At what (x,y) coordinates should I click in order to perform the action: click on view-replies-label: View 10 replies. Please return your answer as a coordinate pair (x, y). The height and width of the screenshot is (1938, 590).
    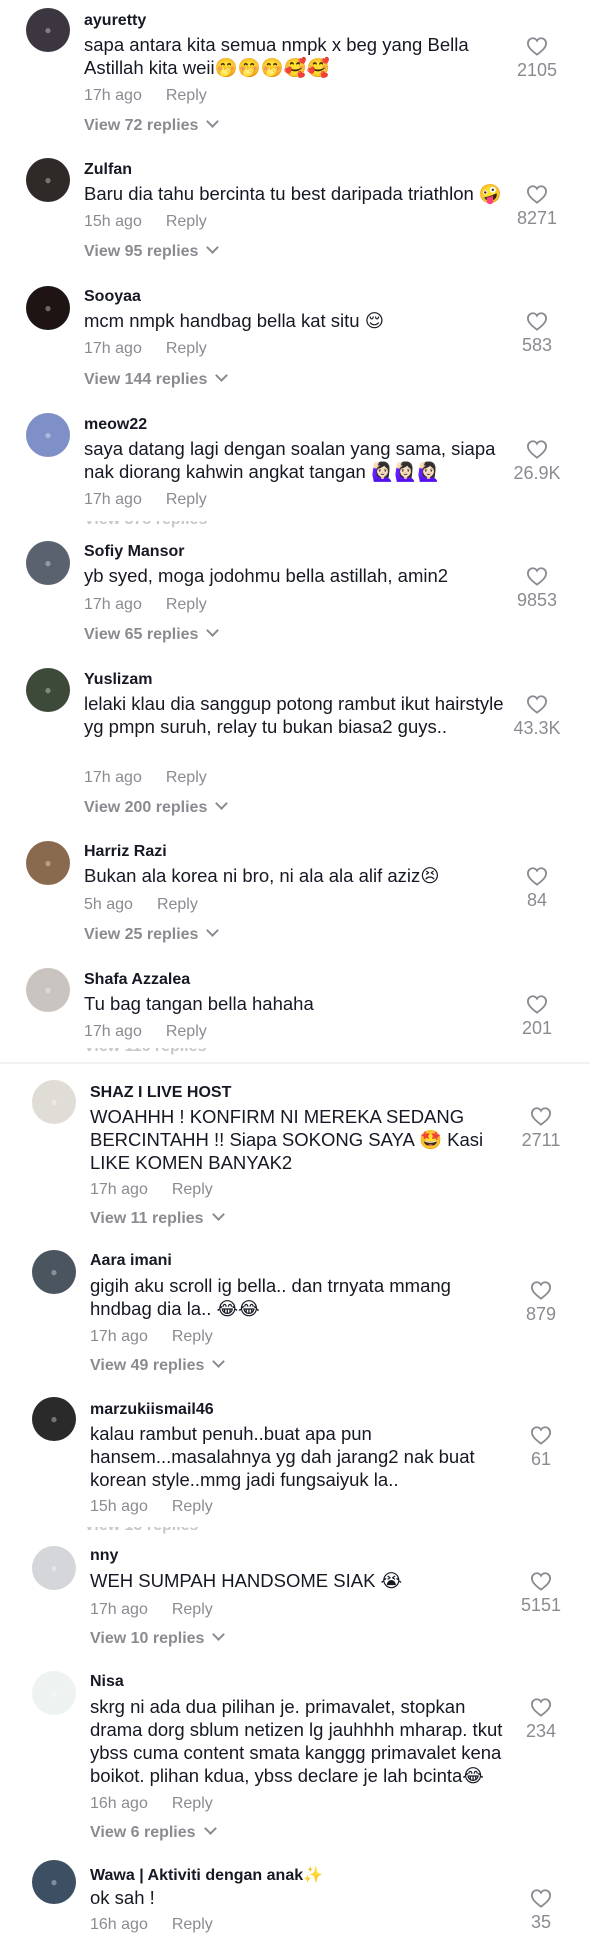
    Looking at the image, I should click on (147, 1638).